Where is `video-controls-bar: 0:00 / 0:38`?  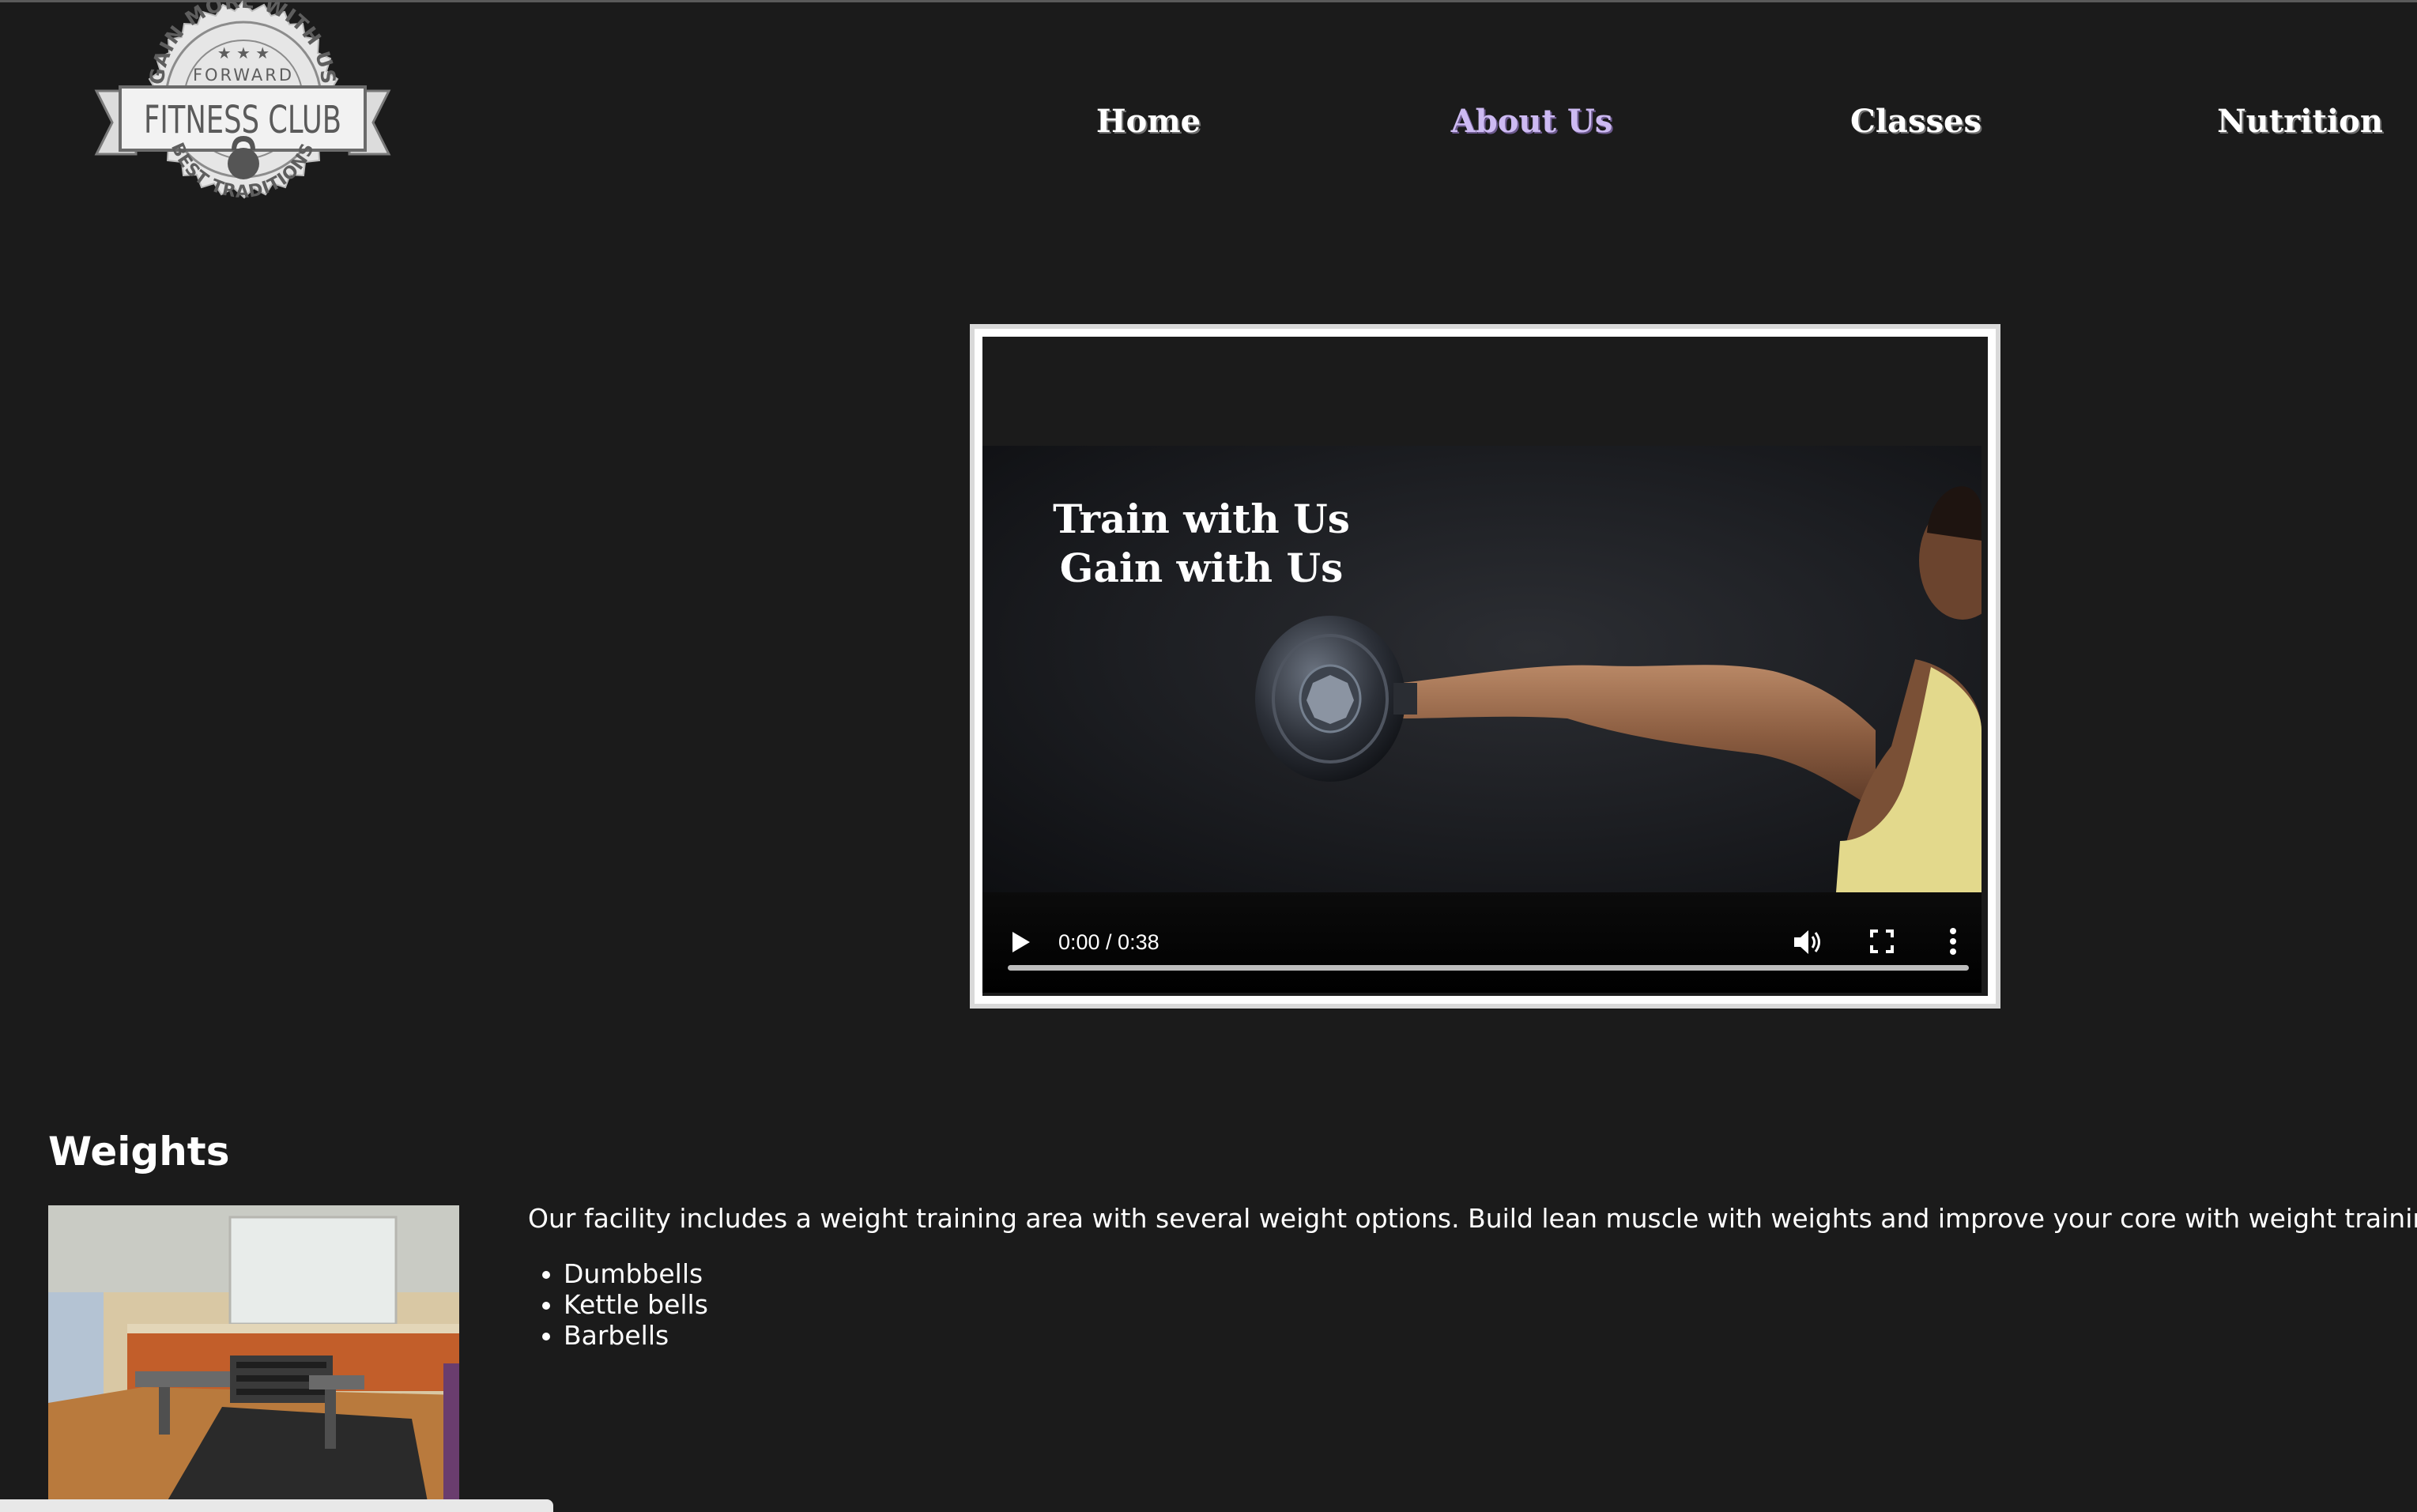 video-controls-bar: 0:00 / 0:38 is located at coordinates (1482, 942).